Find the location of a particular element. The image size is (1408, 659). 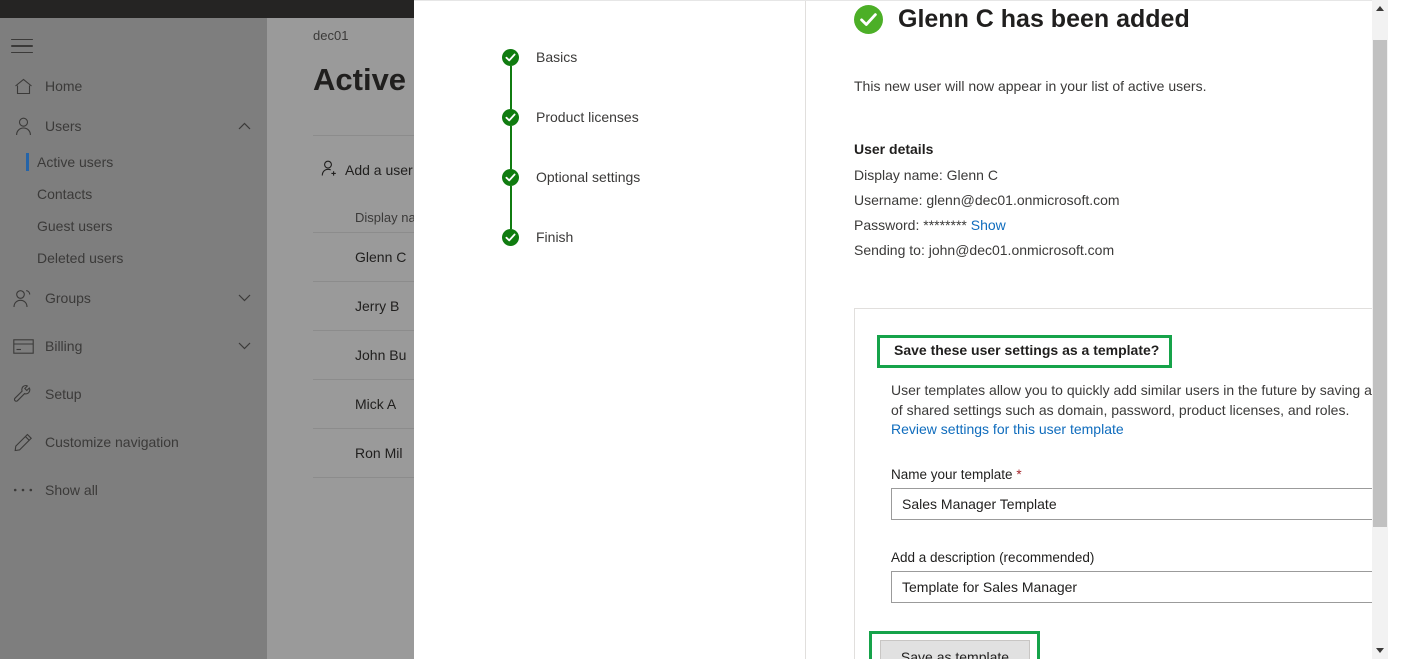

wizard-step-product-licenses: Product licenses is located at coordinates (571, 139).